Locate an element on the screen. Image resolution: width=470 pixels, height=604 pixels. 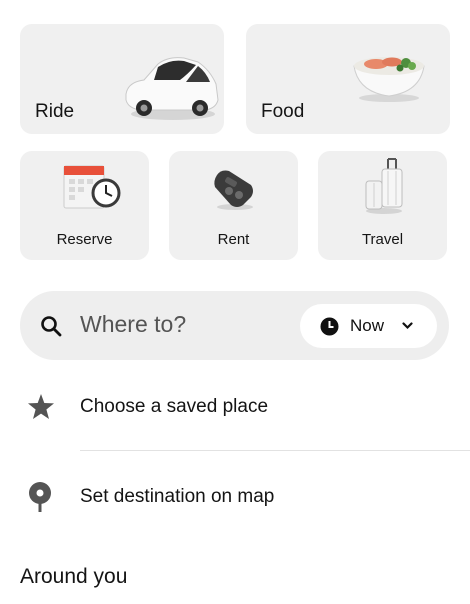
travel-label: Travel is located at coordinates (382, 239).